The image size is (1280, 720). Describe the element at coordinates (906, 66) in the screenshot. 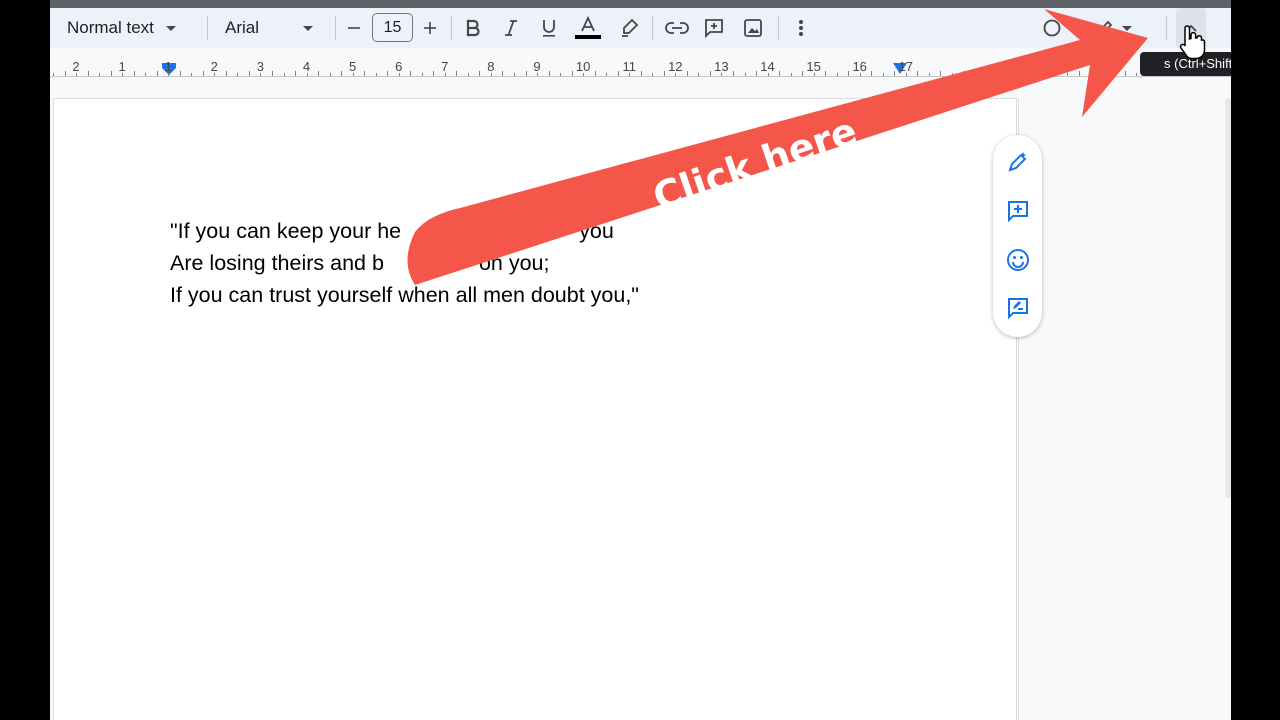

I see `ruler-number: 17` at that location.